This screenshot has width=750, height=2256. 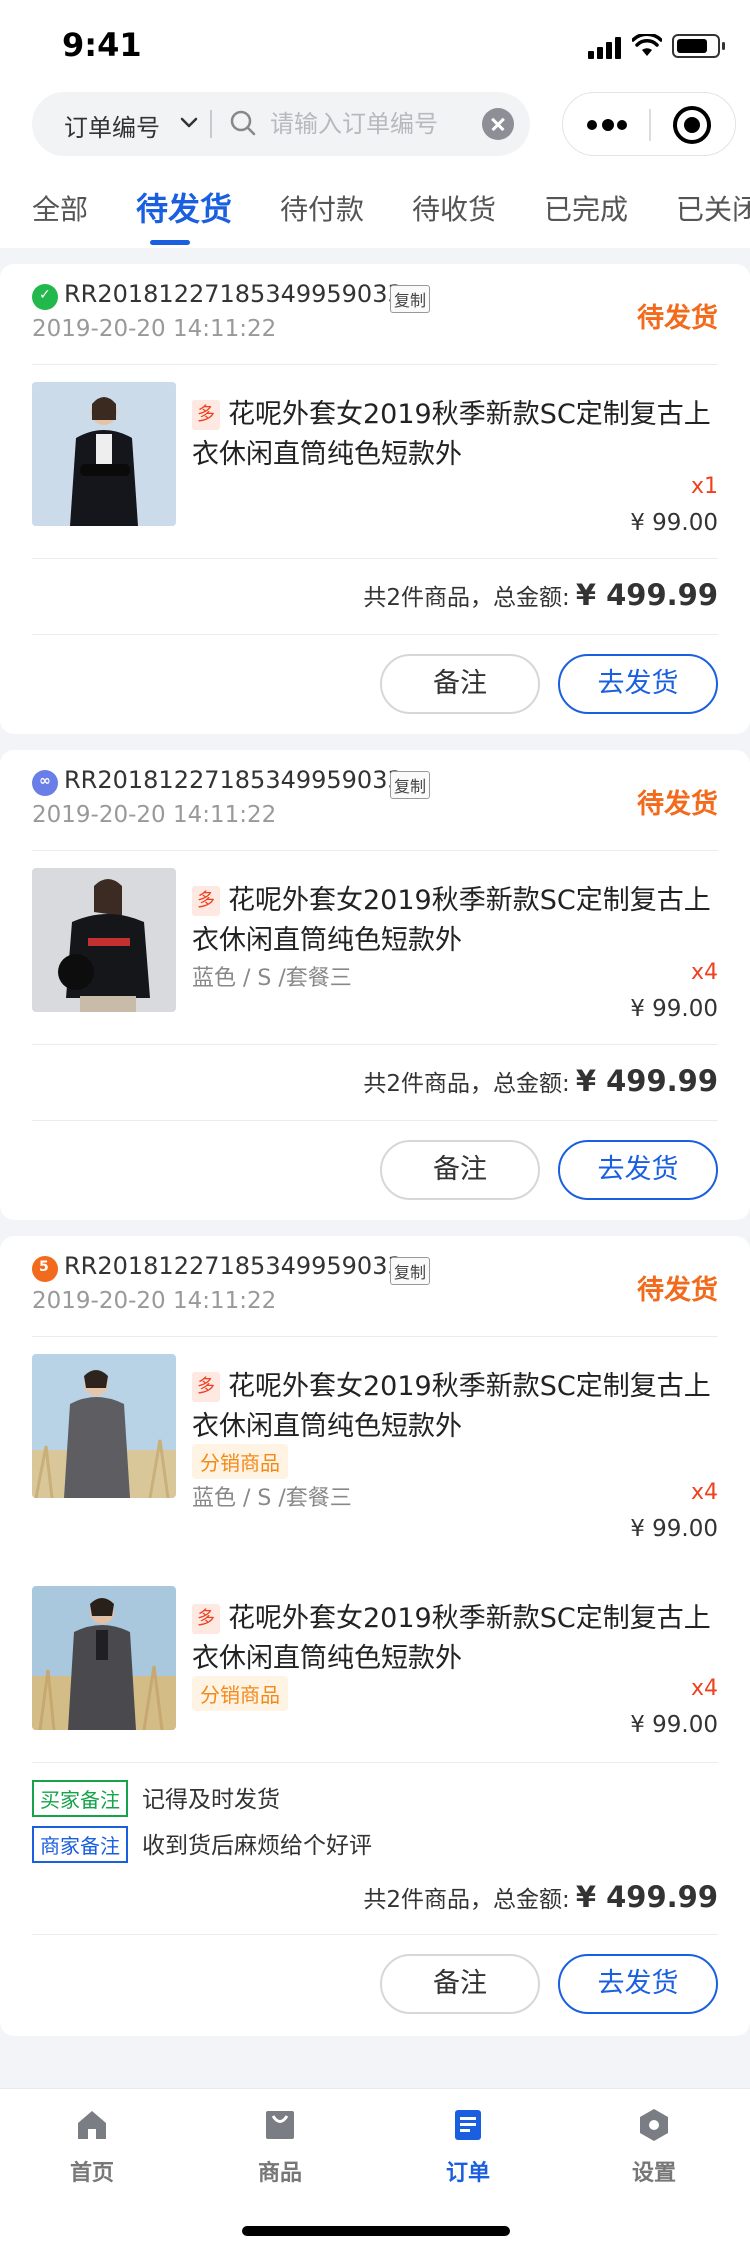 What do you see at coordinates (279, 2173) in the screenshot?
I see `nav-products-label: 商品` at bounding box center [279, 2173].